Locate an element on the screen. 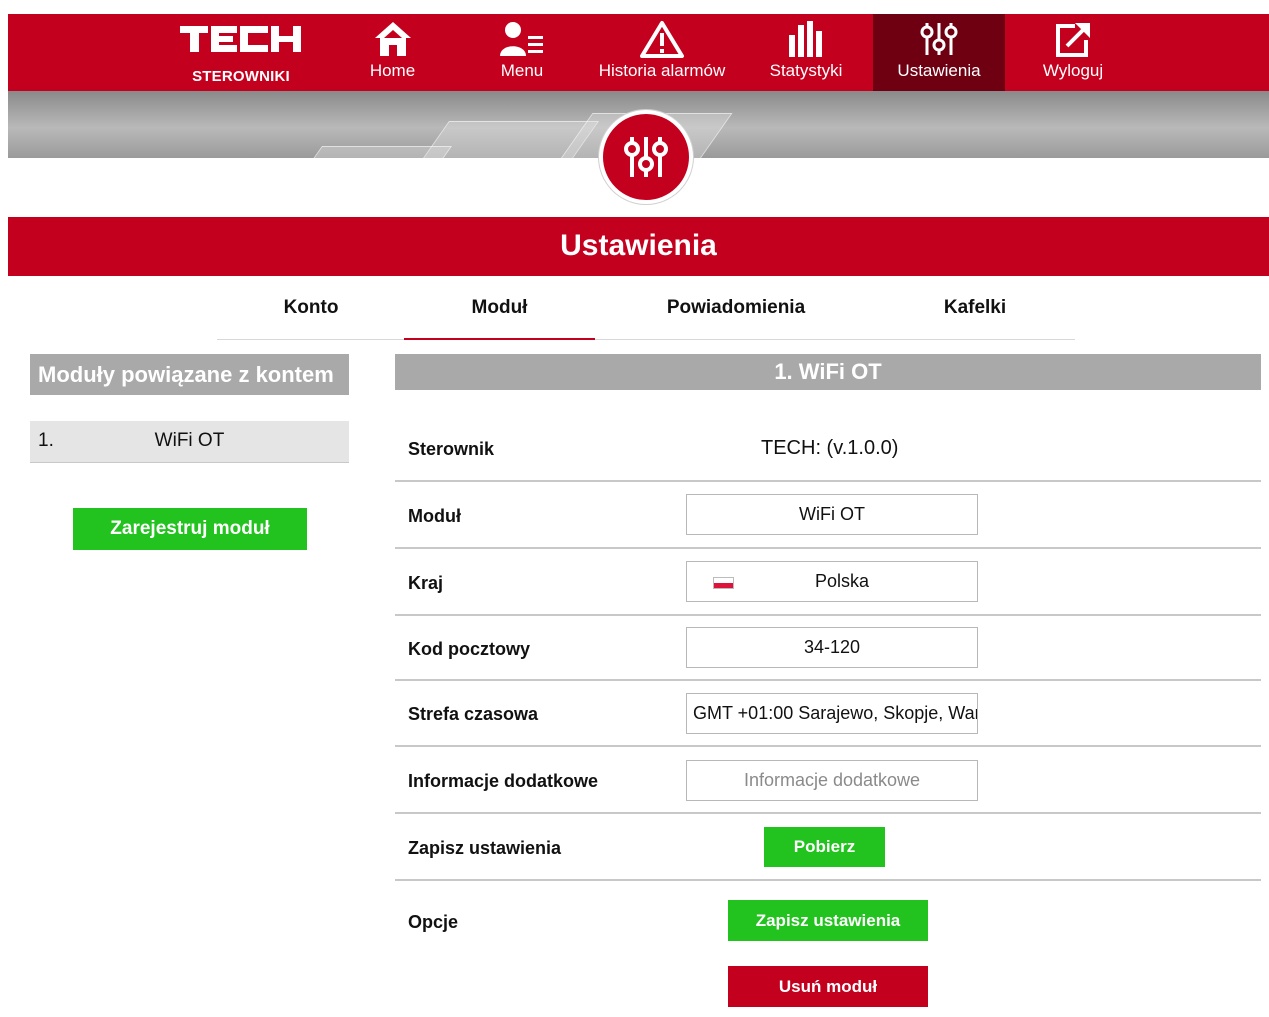 This screenshot has width=1269, height=1017. nav-alarm-history: Historia alarmów is located at coordinates (662, 52).